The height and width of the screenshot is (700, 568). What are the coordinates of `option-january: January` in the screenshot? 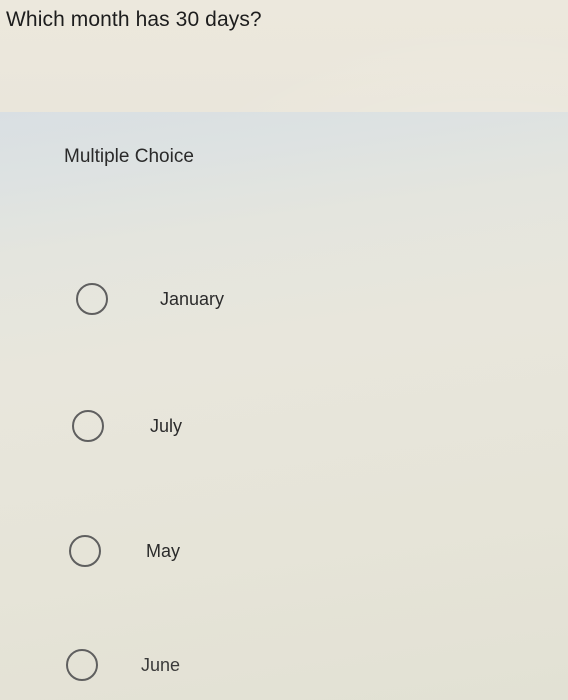 It's located at (150, 299).